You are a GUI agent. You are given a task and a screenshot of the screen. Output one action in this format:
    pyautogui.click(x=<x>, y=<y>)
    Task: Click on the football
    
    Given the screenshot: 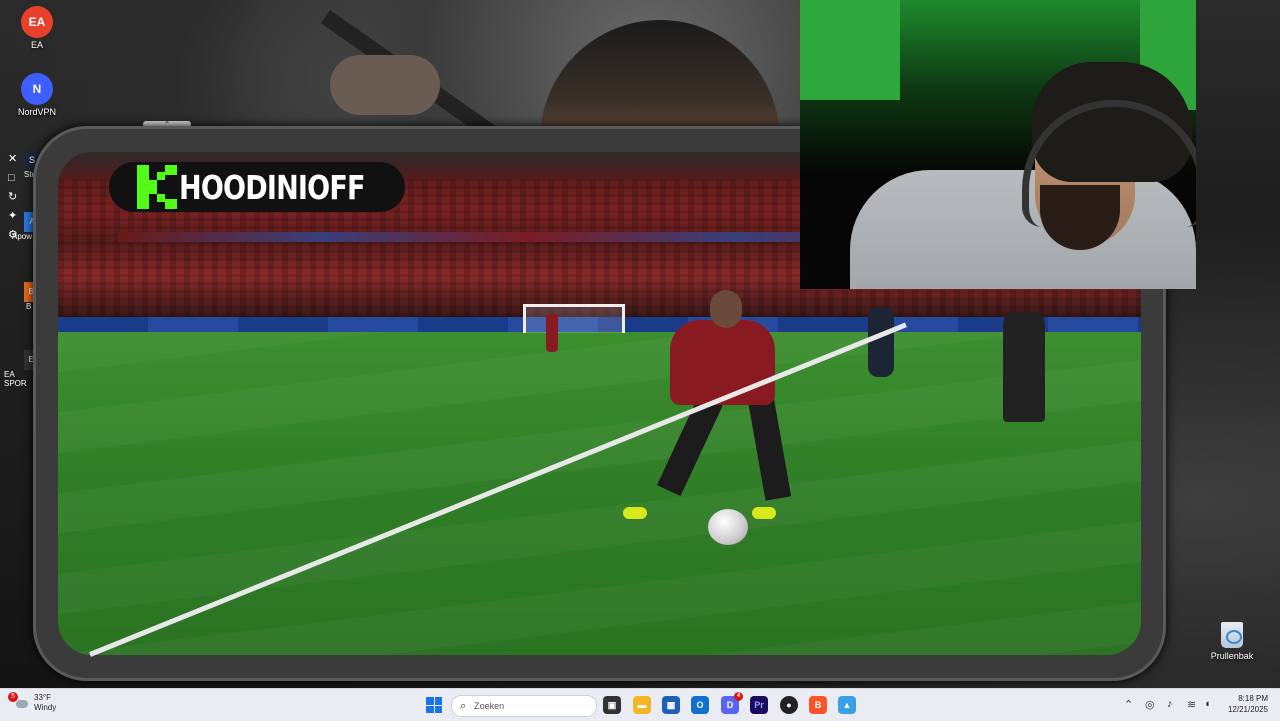 What is the action you would take?
    pyautogui.click(x=728, y=527)
    